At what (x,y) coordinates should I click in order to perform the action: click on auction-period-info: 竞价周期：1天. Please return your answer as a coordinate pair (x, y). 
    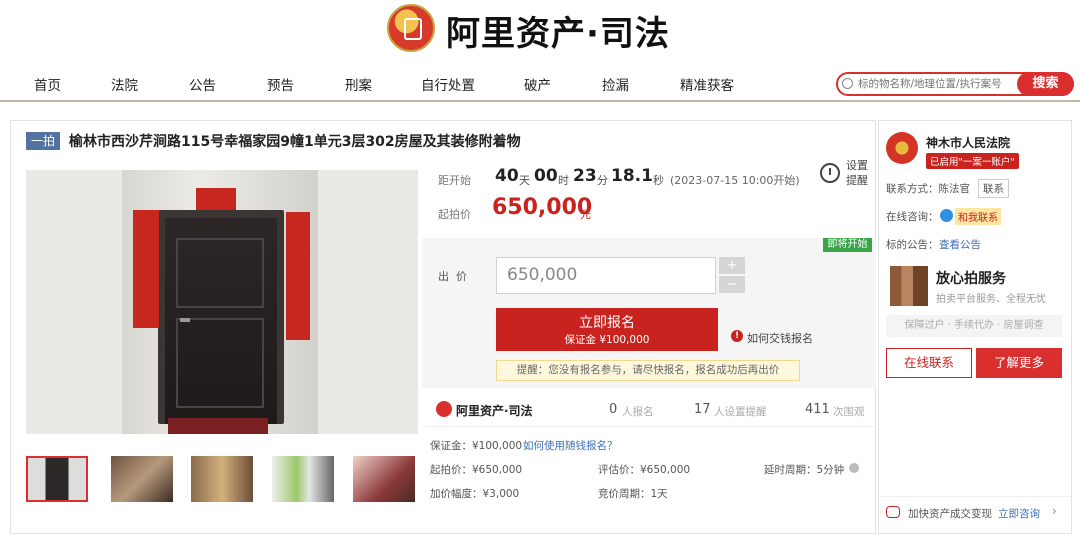
    Looking at the image, I should click on (633, 494).